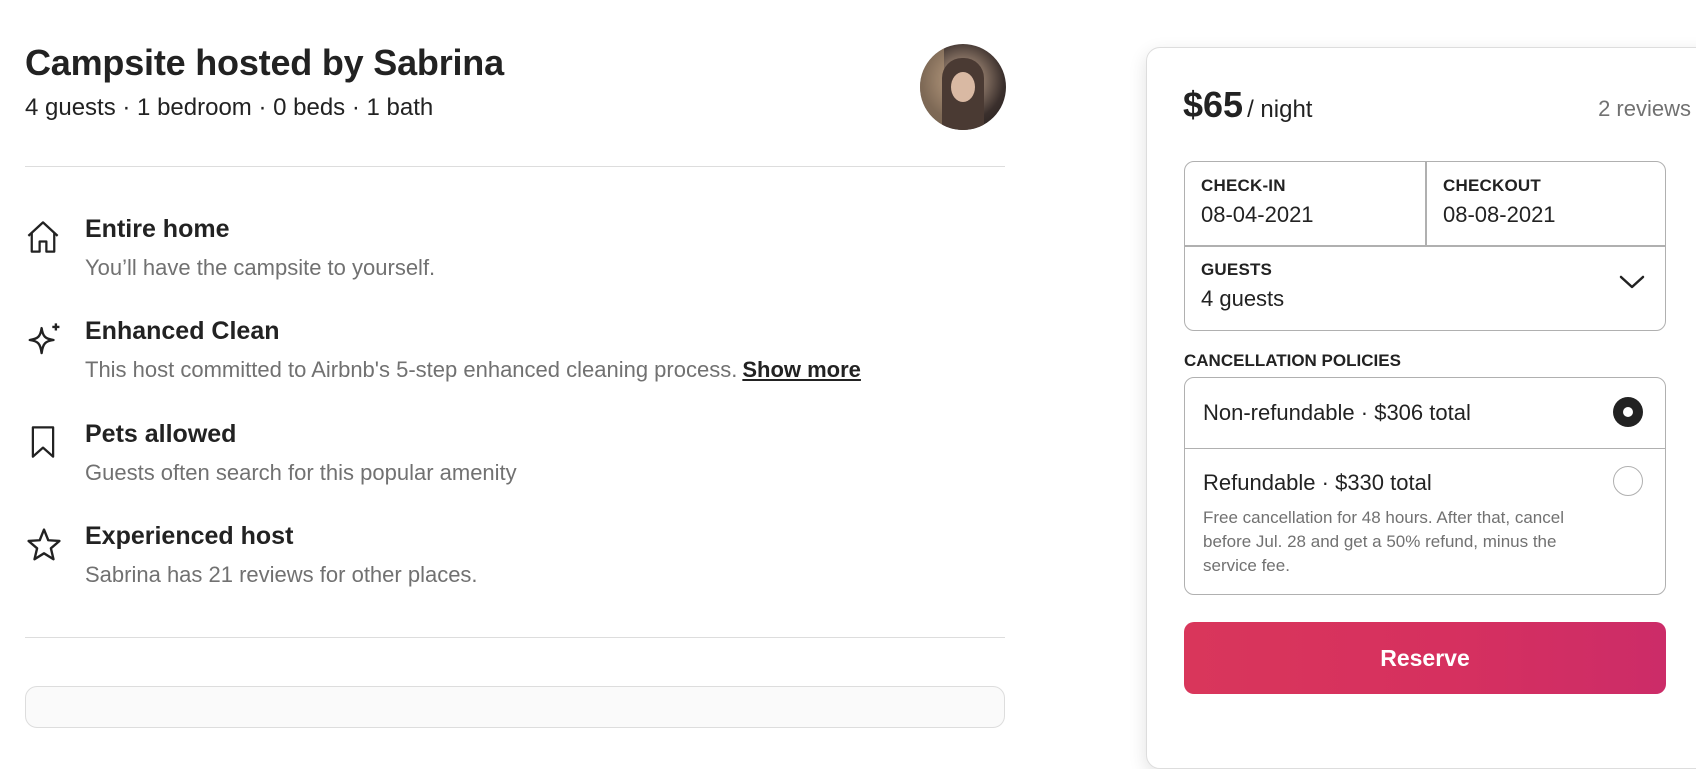 This screenshot has height=769, width=1696. I want to click on policy-non-refundable: Non-refundable · $306 total, so click(1425, 413).